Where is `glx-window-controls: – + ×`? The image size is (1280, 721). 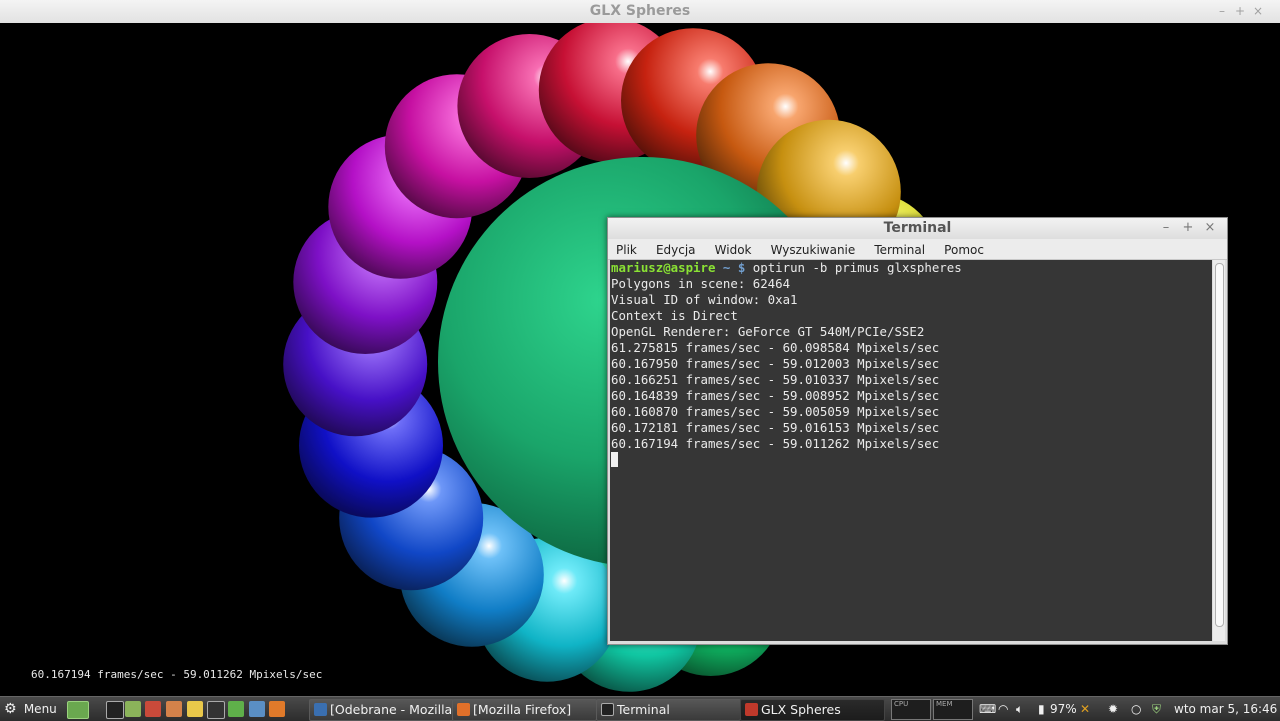
glx-window-controls: – + × is located at coordinates (1243, 11).